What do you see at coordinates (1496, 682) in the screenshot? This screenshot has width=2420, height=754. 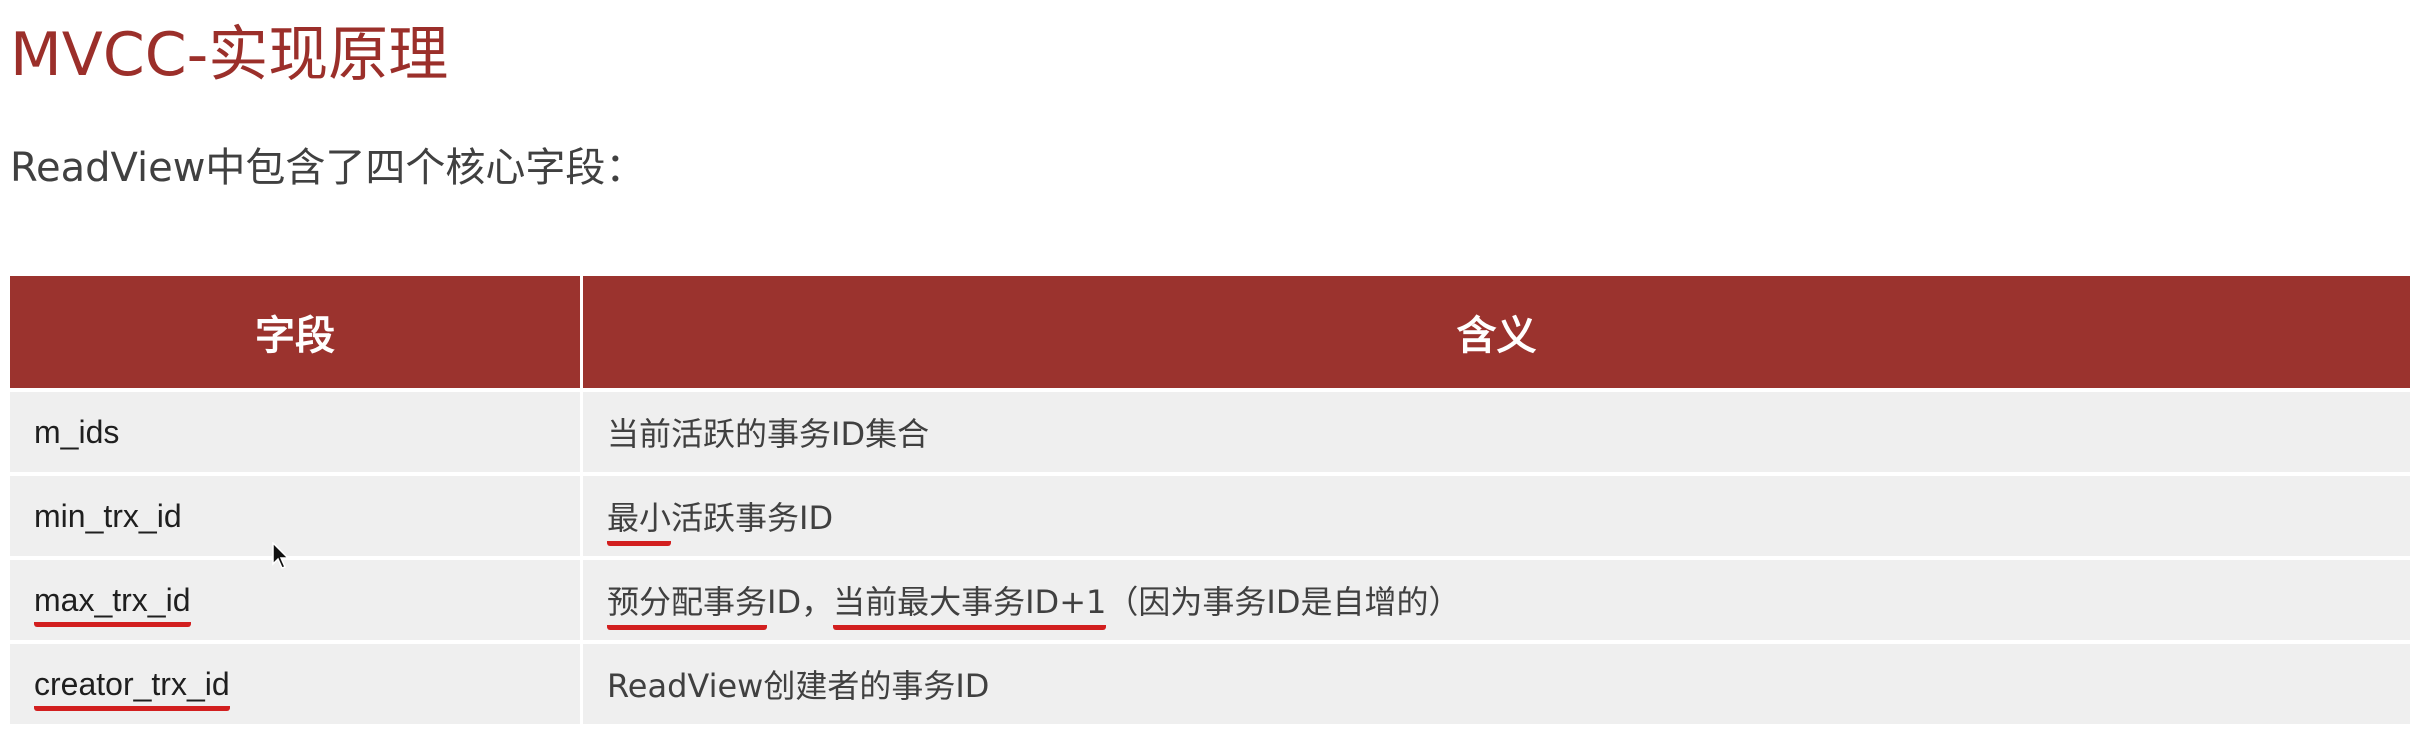 I see `meaning-cell: ReadView创建者的事务ID` at bounding box center [1496, 682].